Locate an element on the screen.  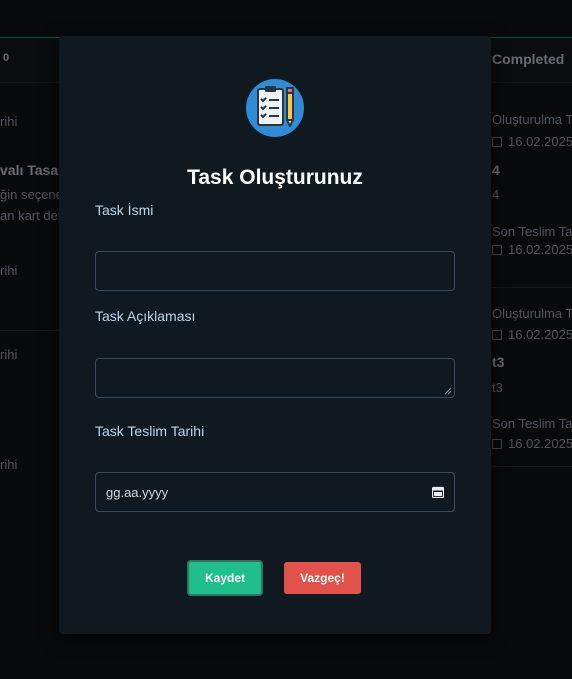
modal-title: Task Oluşturunuz is located at coordinates (275, 177).